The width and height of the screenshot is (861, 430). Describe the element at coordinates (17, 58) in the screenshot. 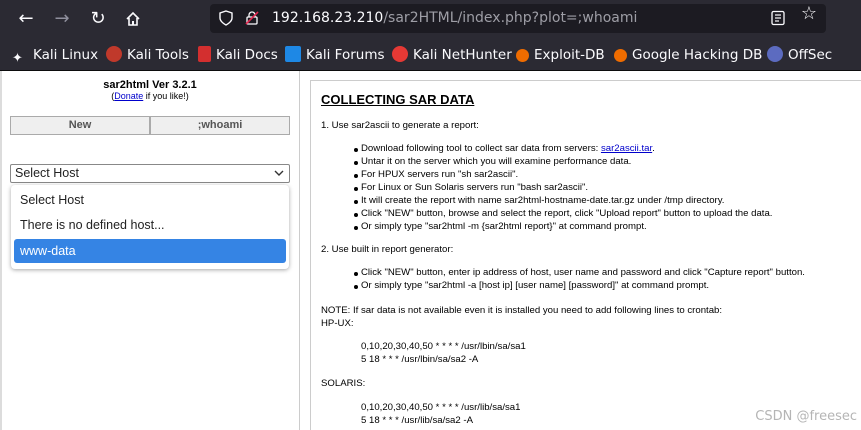

I see `kali-dragon-icon: ✦` at that location.